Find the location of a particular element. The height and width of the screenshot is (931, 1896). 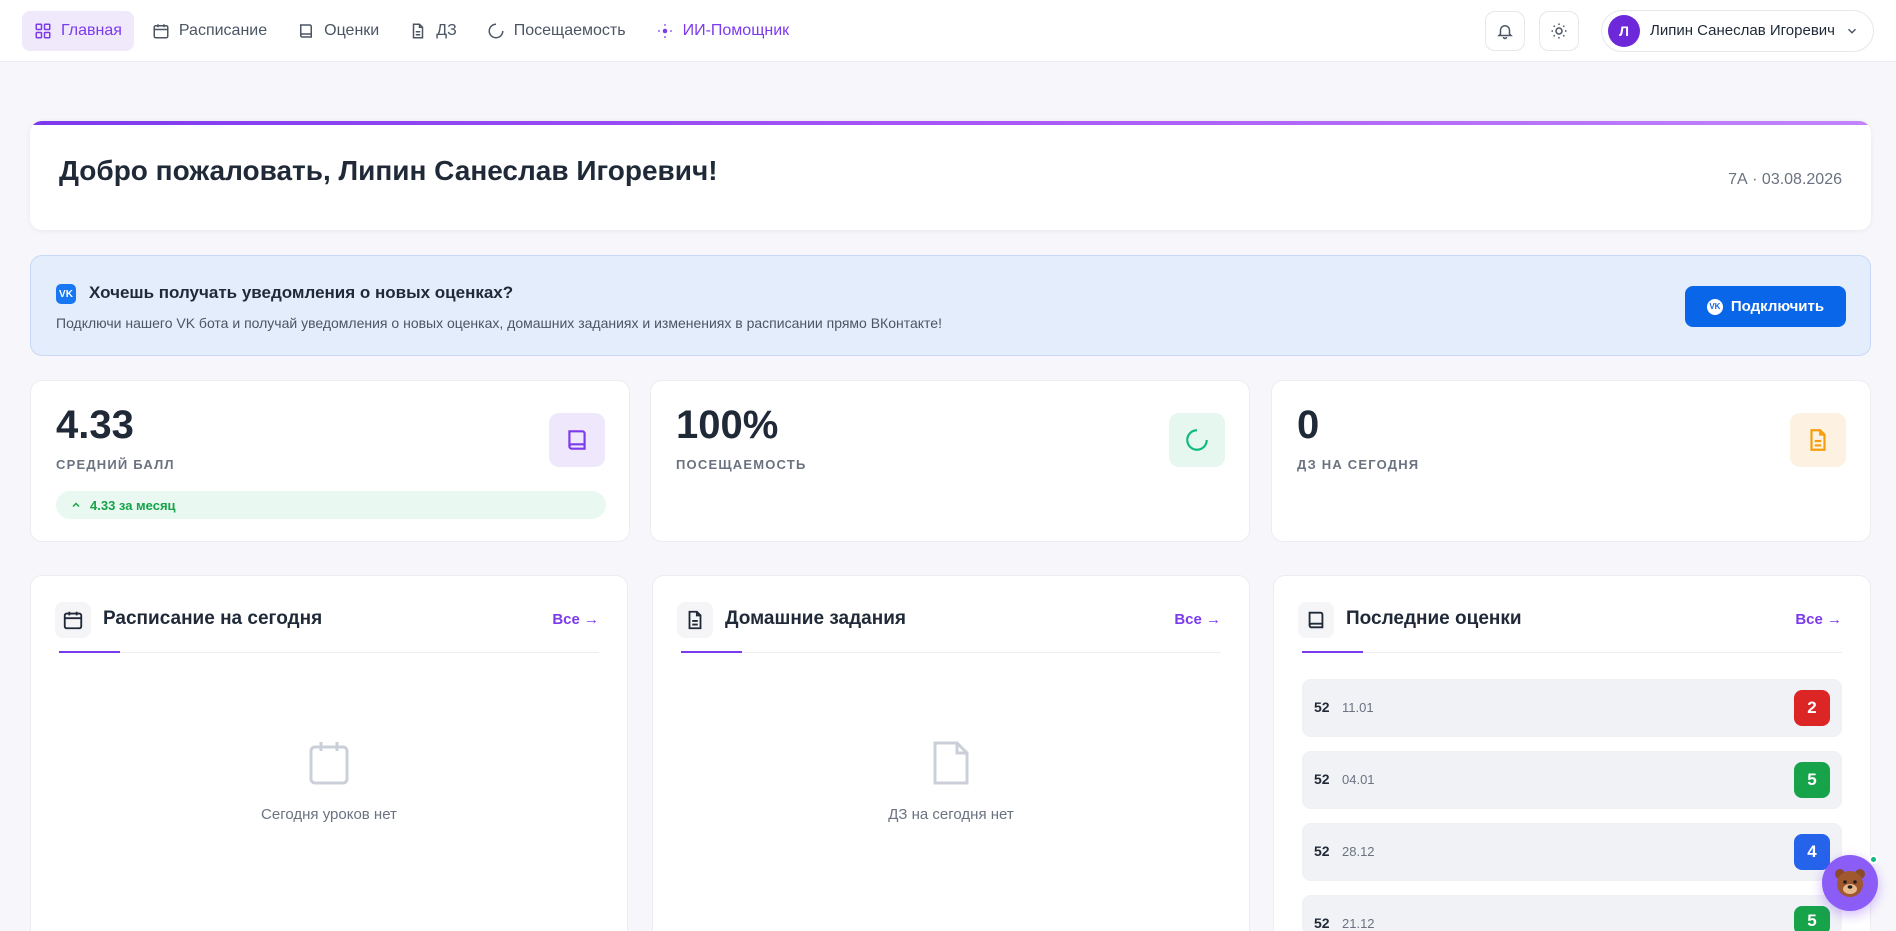

progress-ring-icon-tile is located at coordinates (1197, 440).